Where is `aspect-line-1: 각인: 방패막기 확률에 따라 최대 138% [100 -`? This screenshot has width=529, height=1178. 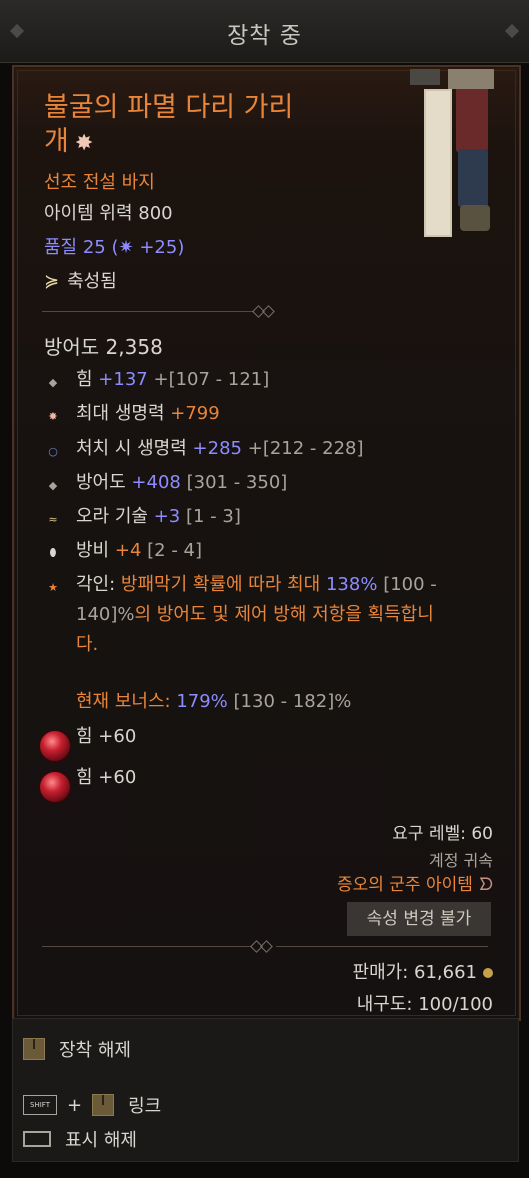 aspect-line-1: 각인: 방패막기 확률에 따라 최대 138% [100 - is located at coordinates (256, 584).